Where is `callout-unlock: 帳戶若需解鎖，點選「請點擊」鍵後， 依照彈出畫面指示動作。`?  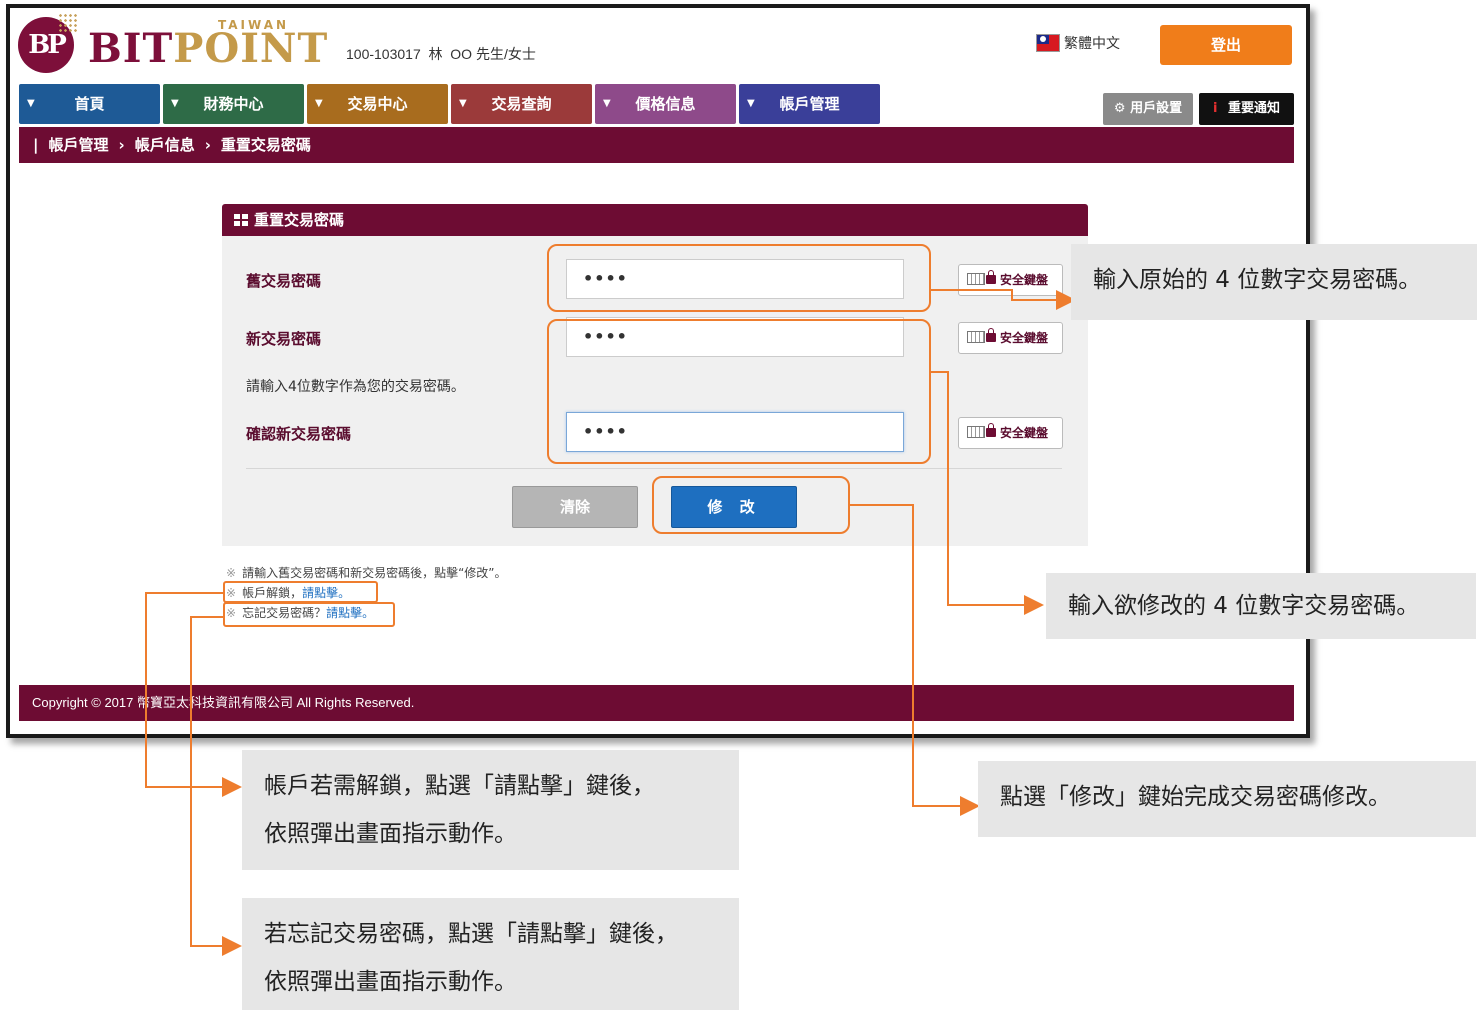
callout-unlock: 帳戶若需解鎖，點選「請點擊」鍵後， 依照彈出畫面指示動作。 is located at coordinates (490, 810).